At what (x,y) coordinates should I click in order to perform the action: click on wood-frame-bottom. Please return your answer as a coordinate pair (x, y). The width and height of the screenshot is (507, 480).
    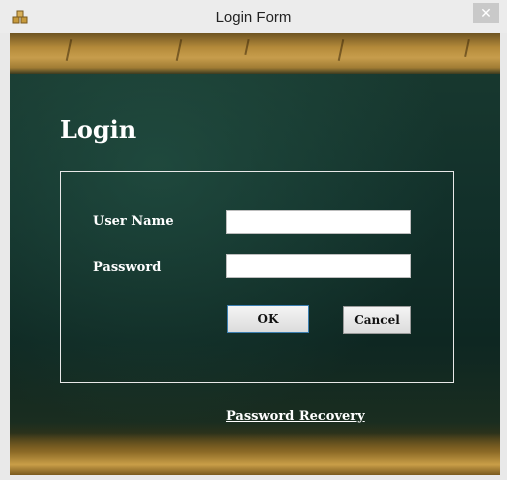
    Looking at the image, I should click on (255, 454).